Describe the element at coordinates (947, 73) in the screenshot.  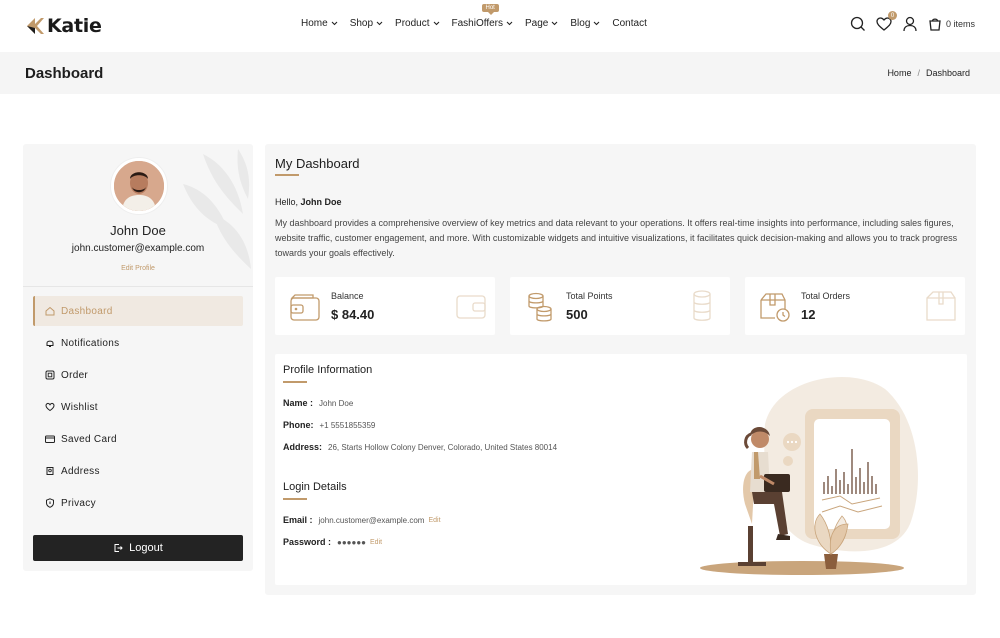
I see `breadcrumb-current: Dashboard` at that location.